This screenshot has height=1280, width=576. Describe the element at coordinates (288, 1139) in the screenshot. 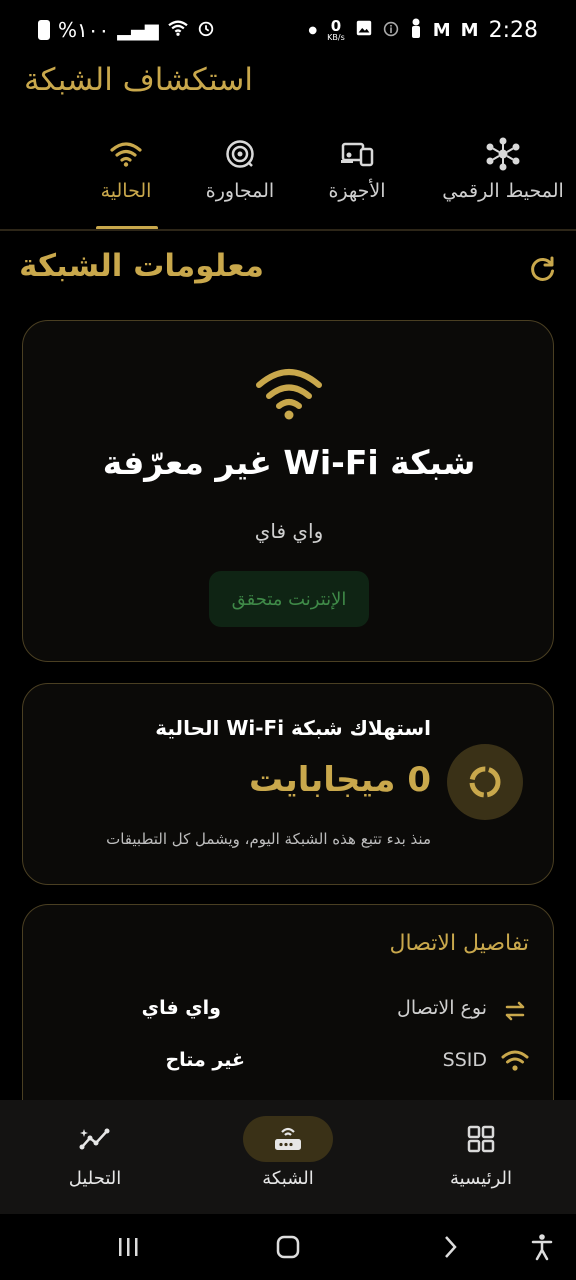

I see `router-icon` at that location.